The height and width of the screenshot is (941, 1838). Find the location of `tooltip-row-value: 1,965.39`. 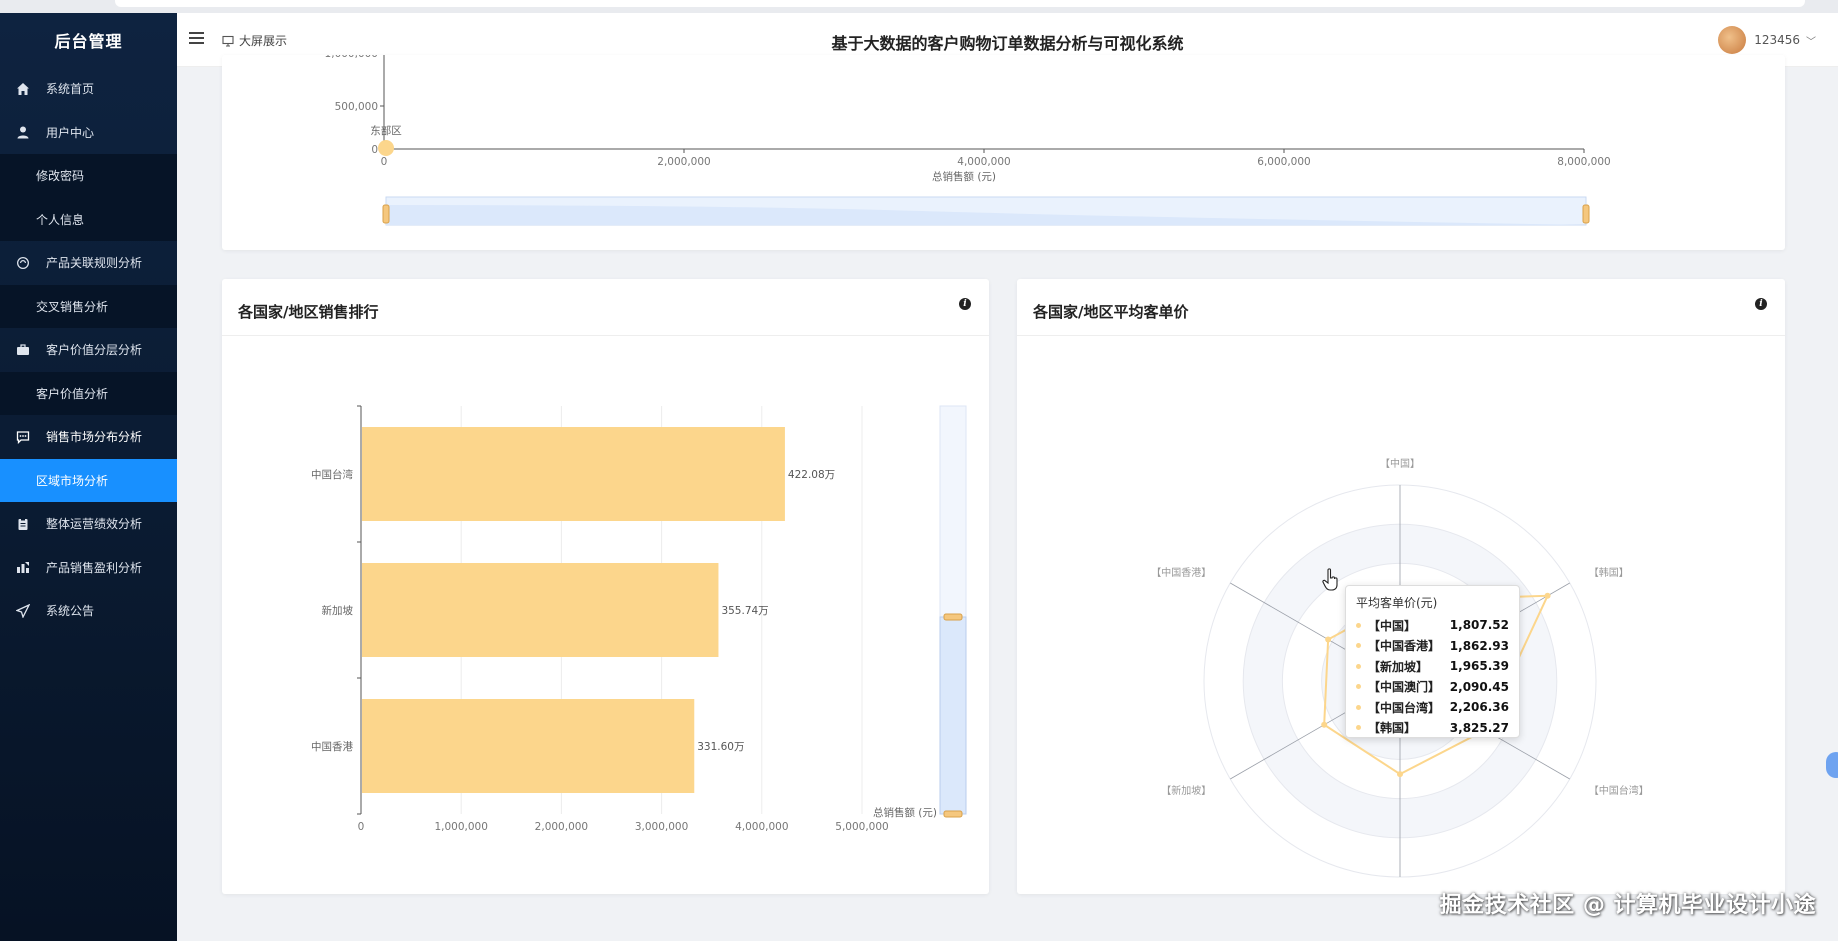

tooltip-row-value: 1,965.39 is located at coordinates (1479, 666).